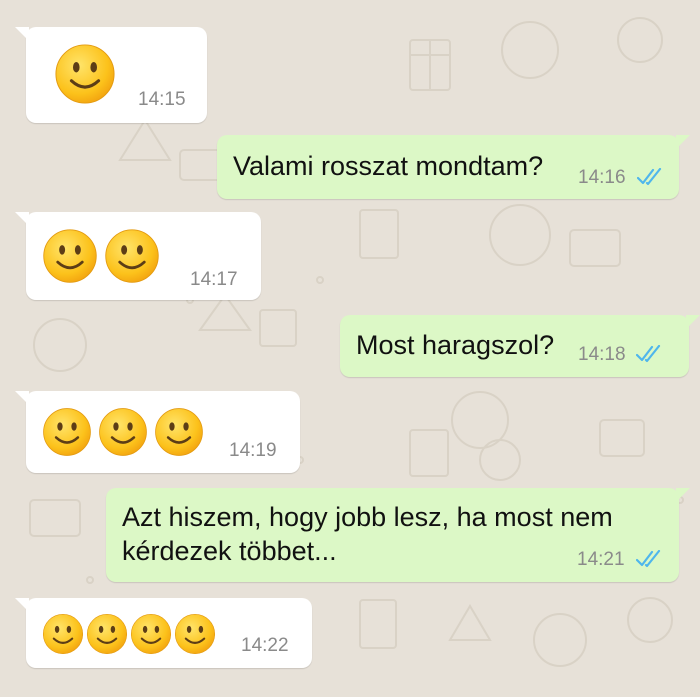  I want to click on message-time: 14:17, so click(214, 279).